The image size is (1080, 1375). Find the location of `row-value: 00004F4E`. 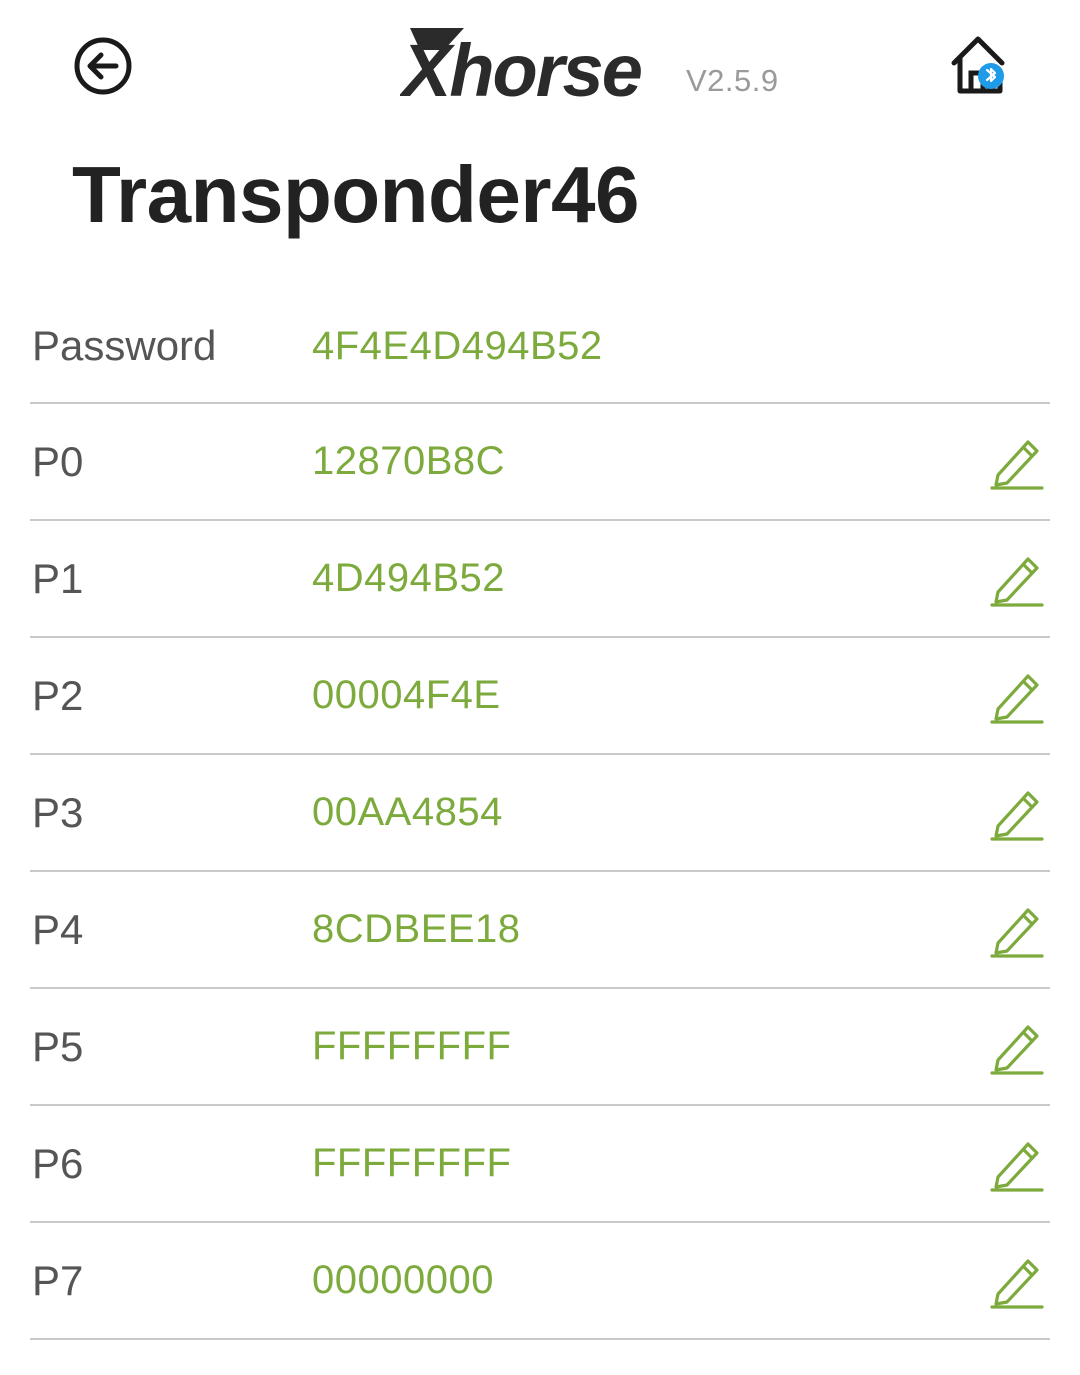

row-value: 00004F4E is located at coordinates (406, 695).